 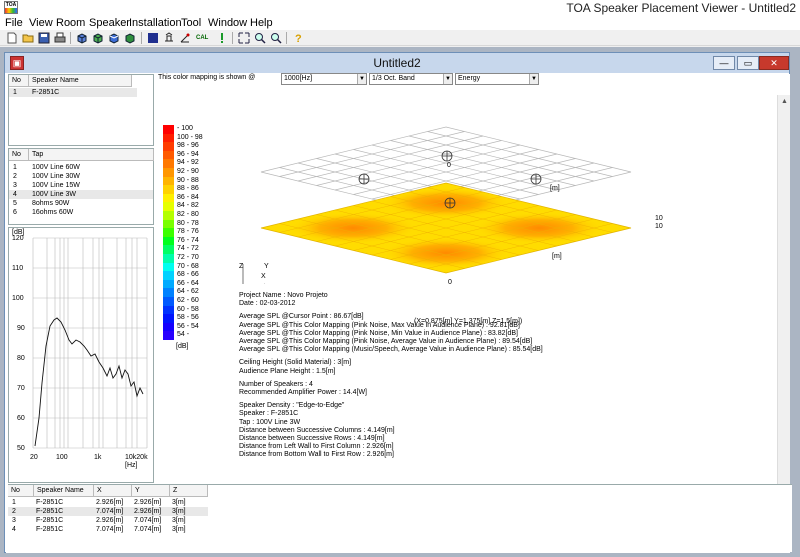 What do you see at coordinates (324, 79) in the screenshot?
I see `frequency-select: 1000[Hz] ▼` at bounding box center [324, 79].